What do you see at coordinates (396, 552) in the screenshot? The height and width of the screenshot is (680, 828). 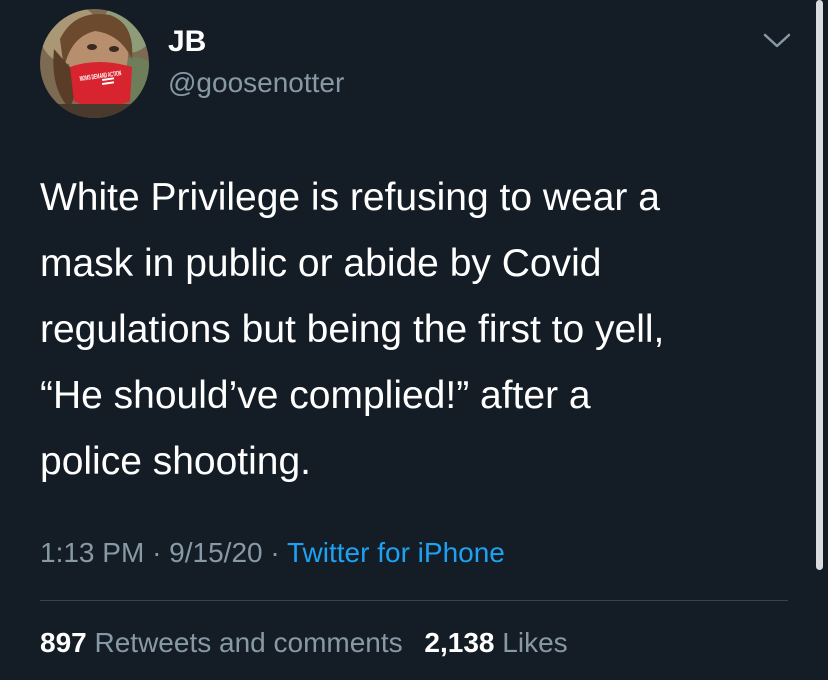 I see `tweet-source-link: Twitter for iPhone` at bounding box center [396, 552].